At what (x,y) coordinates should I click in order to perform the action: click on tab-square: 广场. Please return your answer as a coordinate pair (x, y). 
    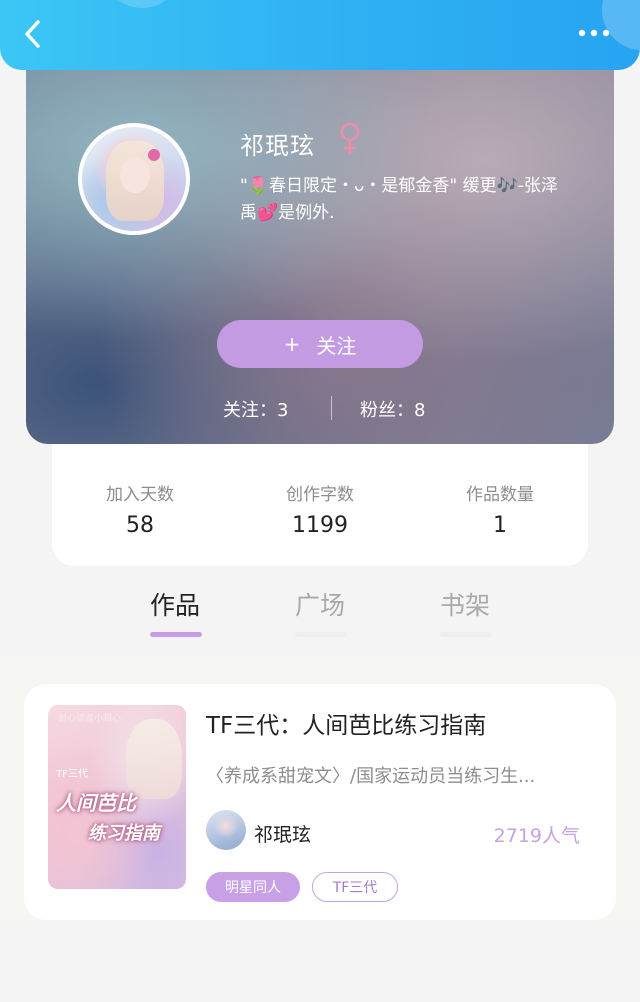
    Looking at the image, I should click on (320, 611).